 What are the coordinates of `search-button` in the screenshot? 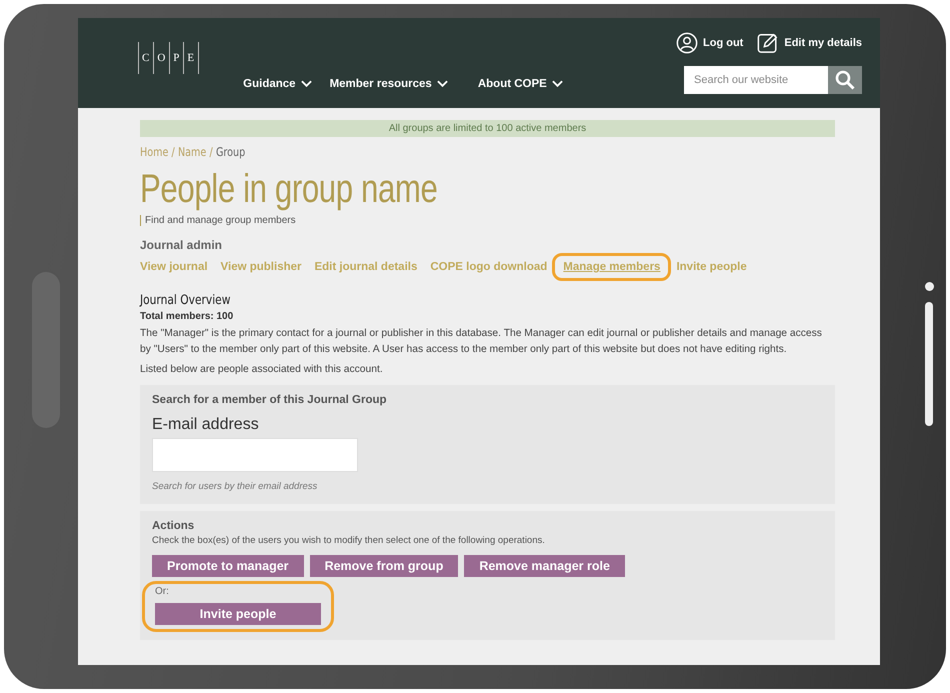 It's located at (845, 80).